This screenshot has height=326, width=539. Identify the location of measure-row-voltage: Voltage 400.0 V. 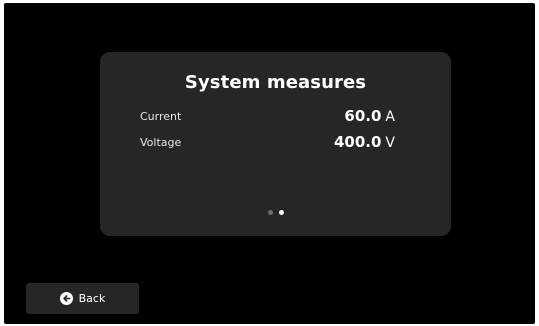
(267, 142).